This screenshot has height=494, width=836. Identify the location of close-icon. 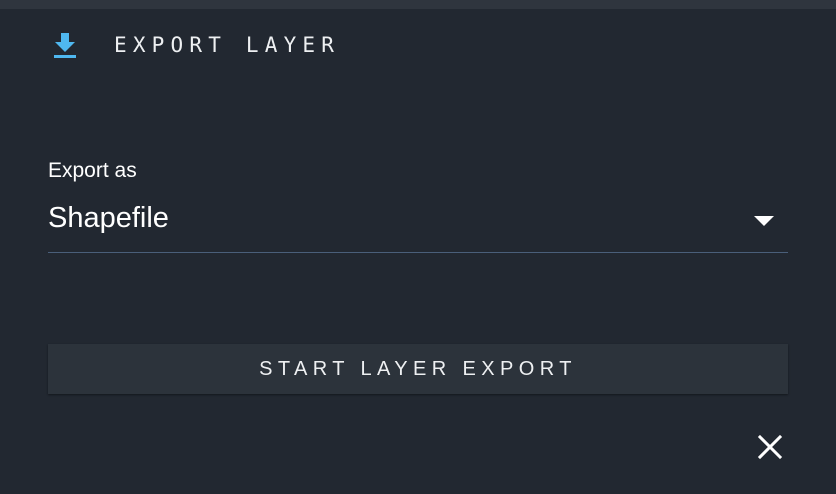
(770, 447).